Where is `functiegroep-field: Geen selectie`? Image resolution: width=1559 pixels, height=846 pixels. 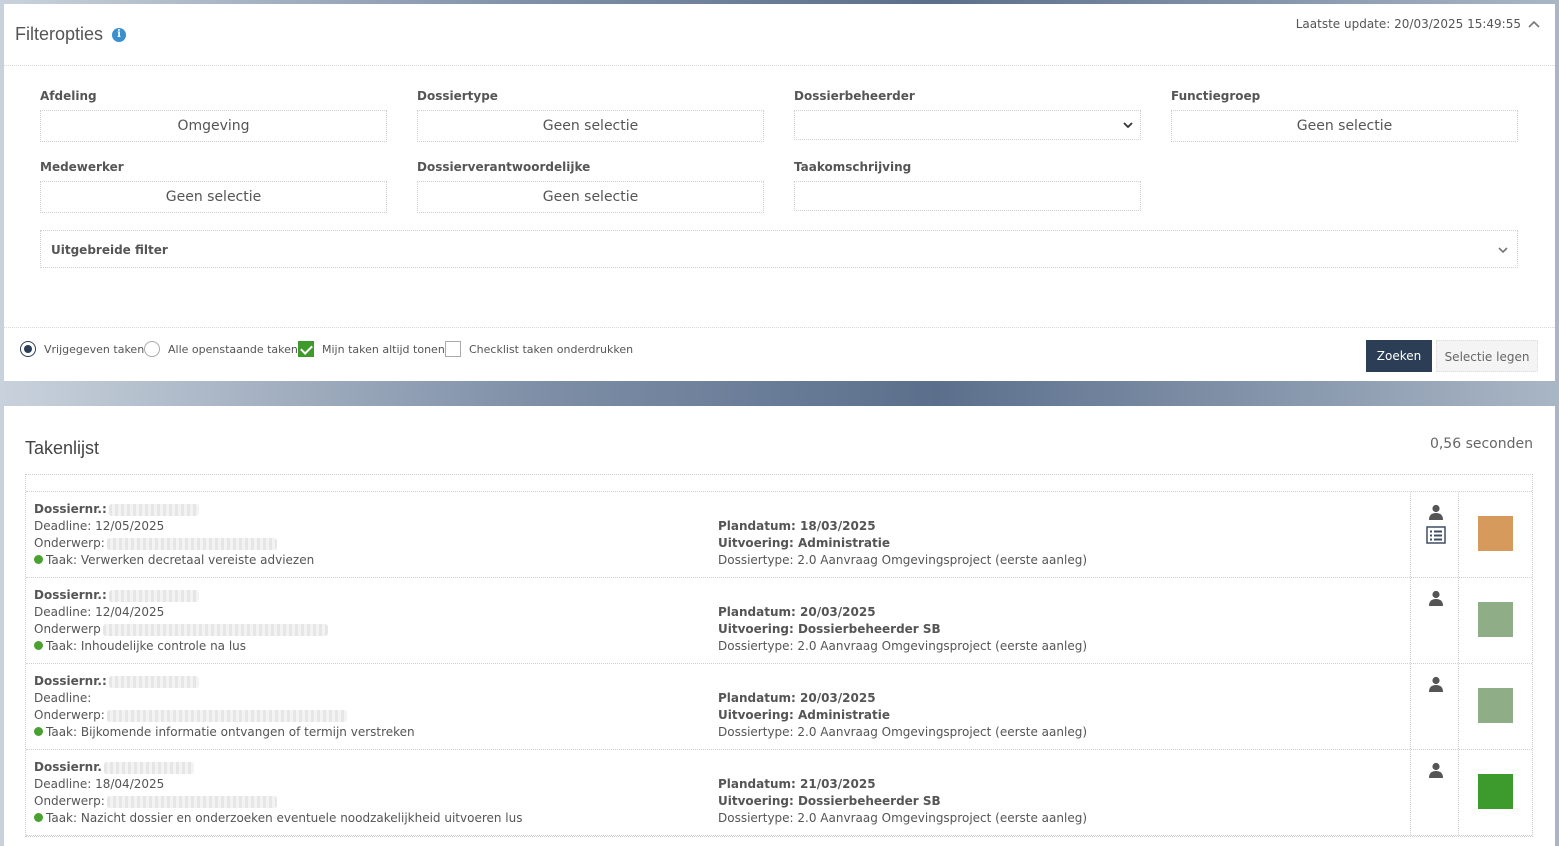
functiegroep-field: Geen selectie is located at coordinates (1344, 126).